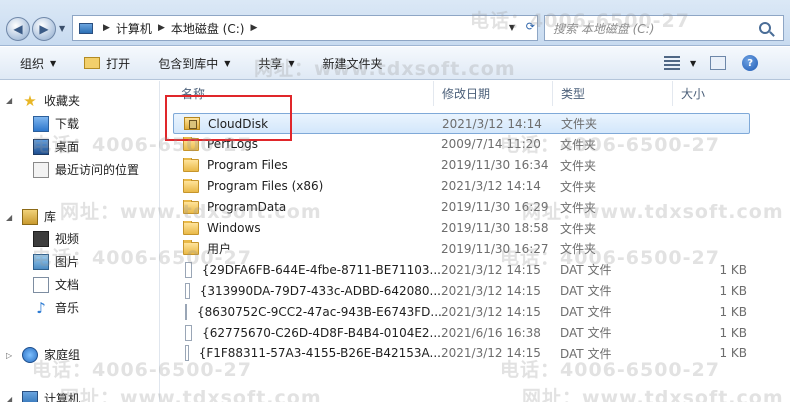 The image size is (790, 402). What do you see at coordinates (56, 284) in the screenshot?
I see `sidebar-item-documents: 文档` at bounding box center [56, 284].